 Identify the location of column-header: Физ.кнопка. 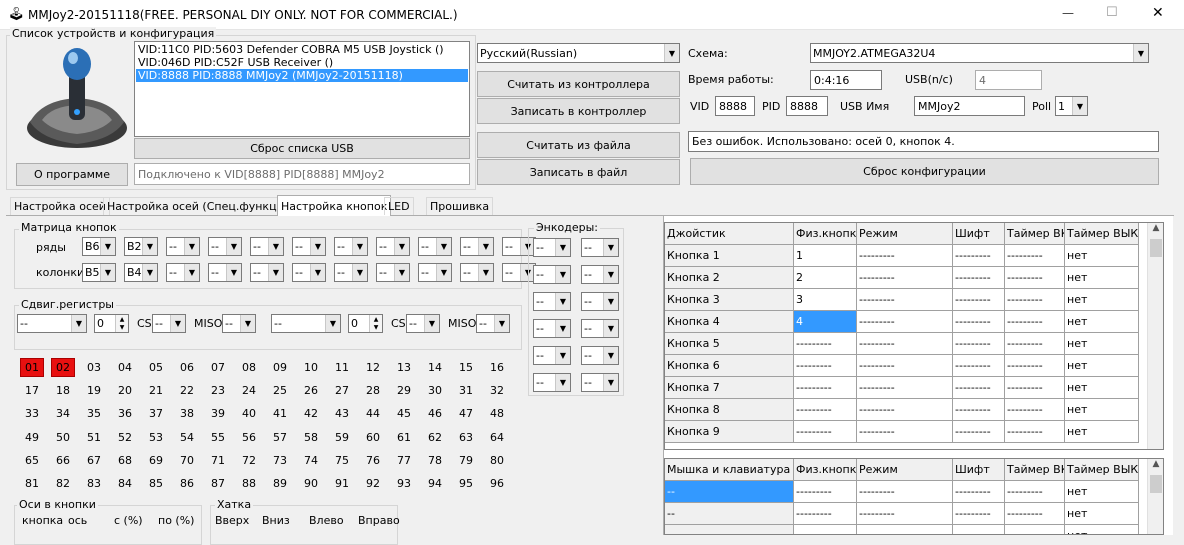
(825, 233).